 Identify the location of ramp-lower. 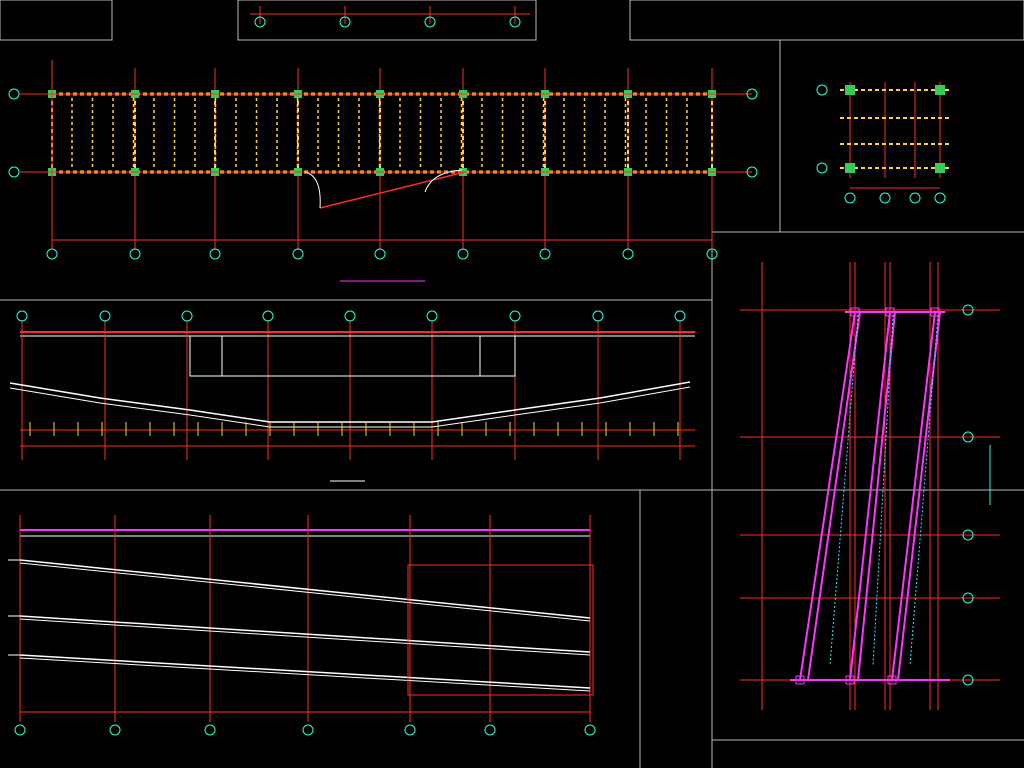
(305, 671).